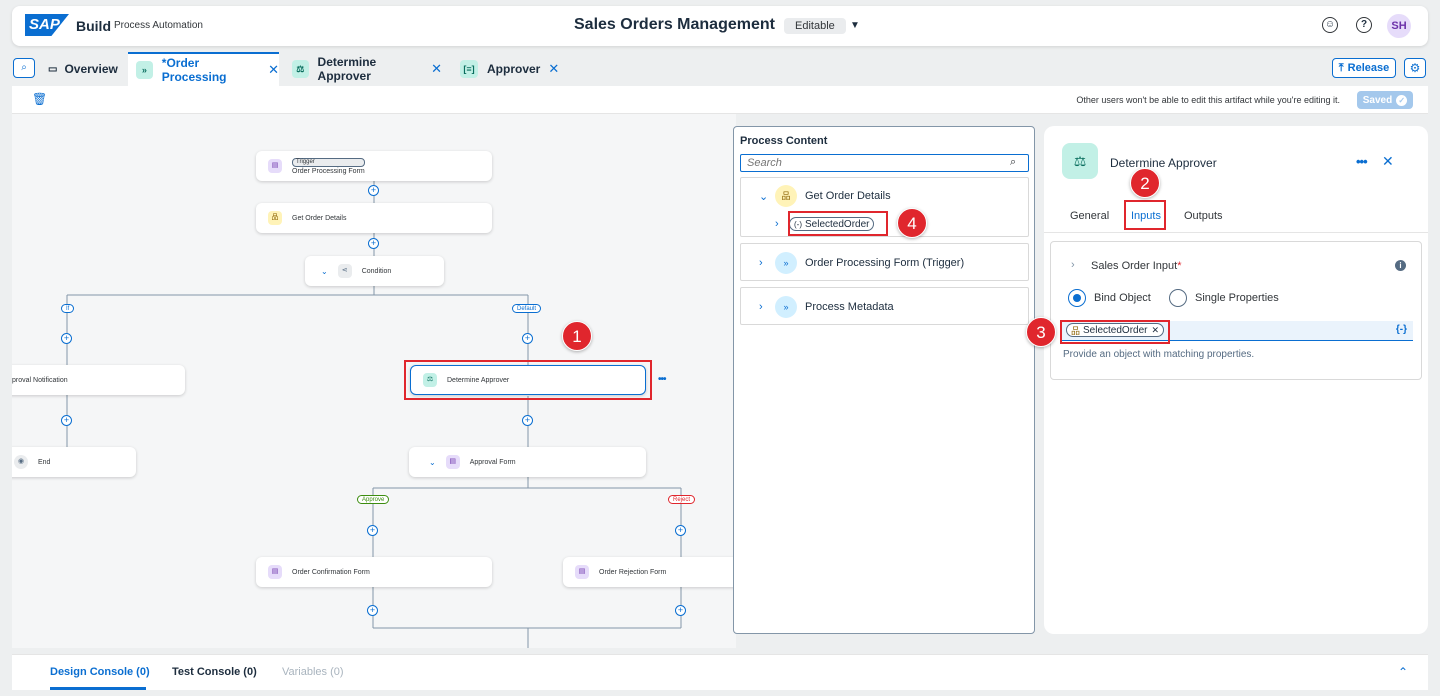  I want to click on input-label: Sales Order Input*, so click(1136, 266).